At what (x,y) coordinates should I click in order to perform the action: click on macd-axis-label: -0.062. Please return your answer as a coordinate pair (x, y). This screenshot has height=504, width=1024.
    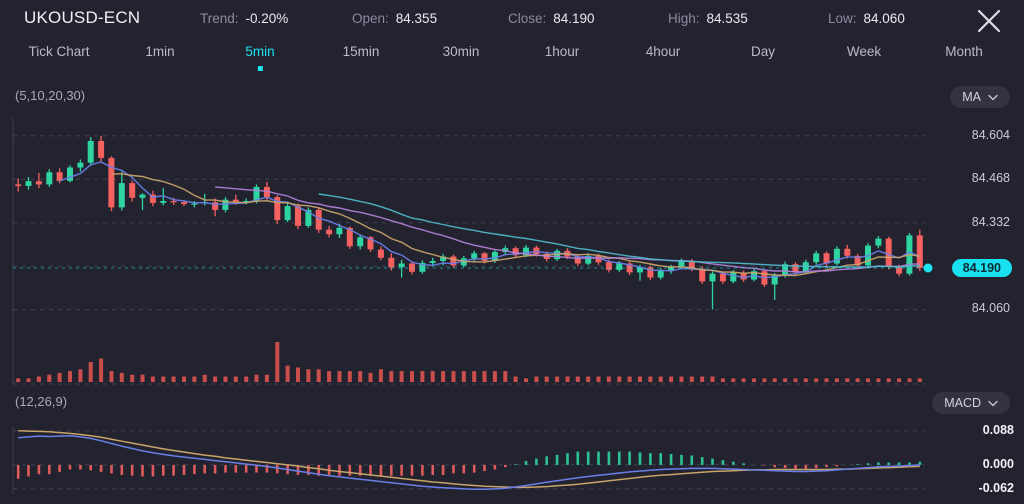
    Looking at the image, I should click on (996, 487).